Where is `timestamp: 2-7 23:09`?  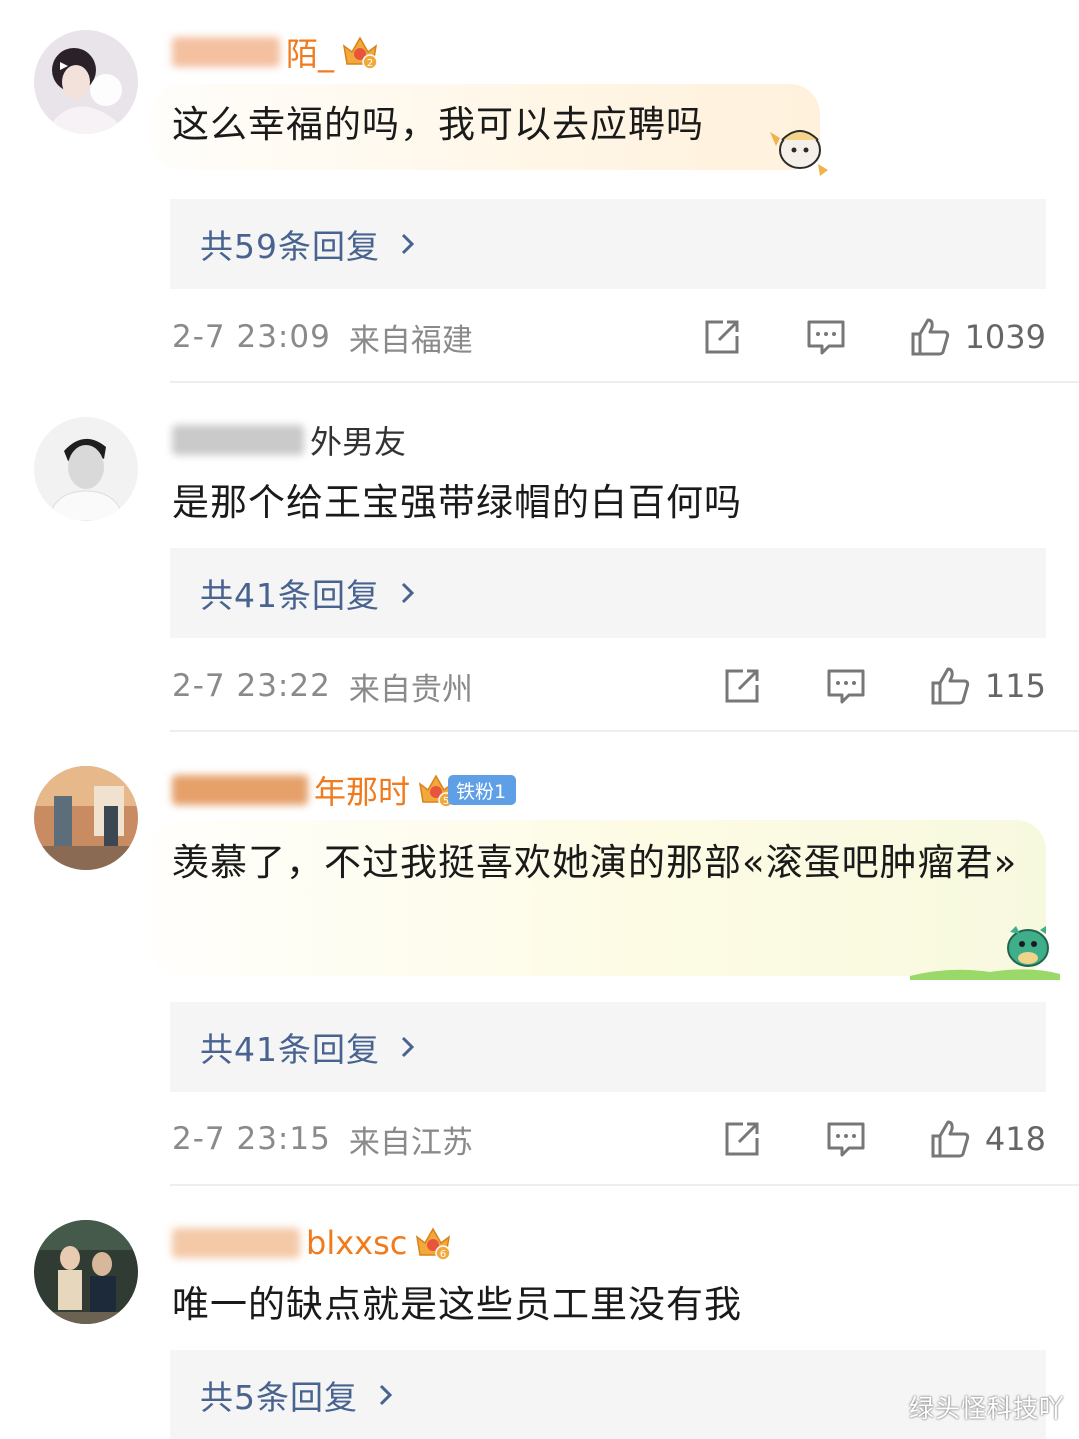
timestamp: 2-7 23:09 is located at coordinates (251, 337).